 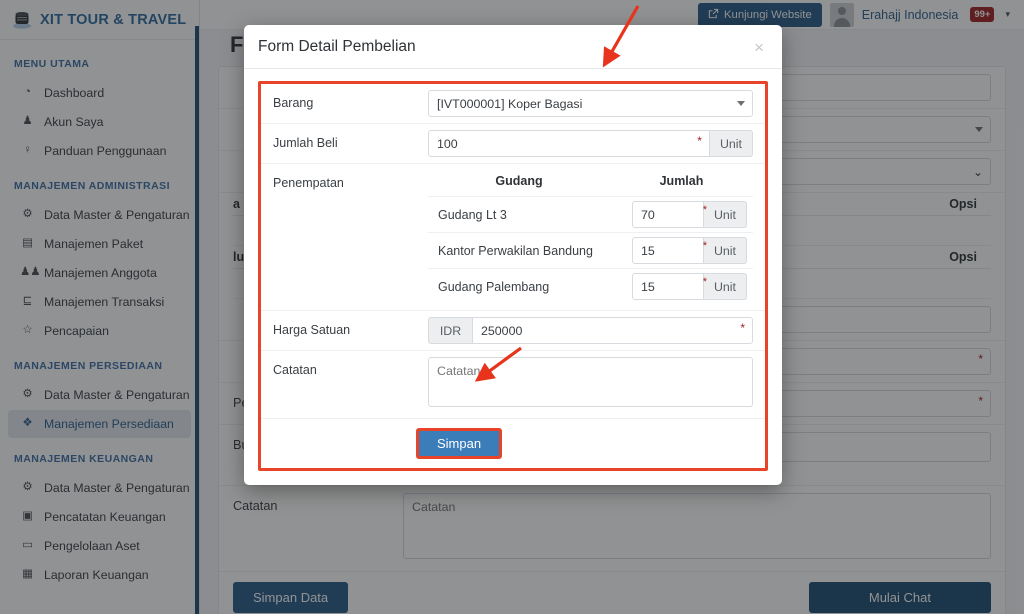 What do you see at coordinates (337, 46) in the screenshot?
I see `modal-title: Form Detail Pembelian` at bounding box center [337, 46].